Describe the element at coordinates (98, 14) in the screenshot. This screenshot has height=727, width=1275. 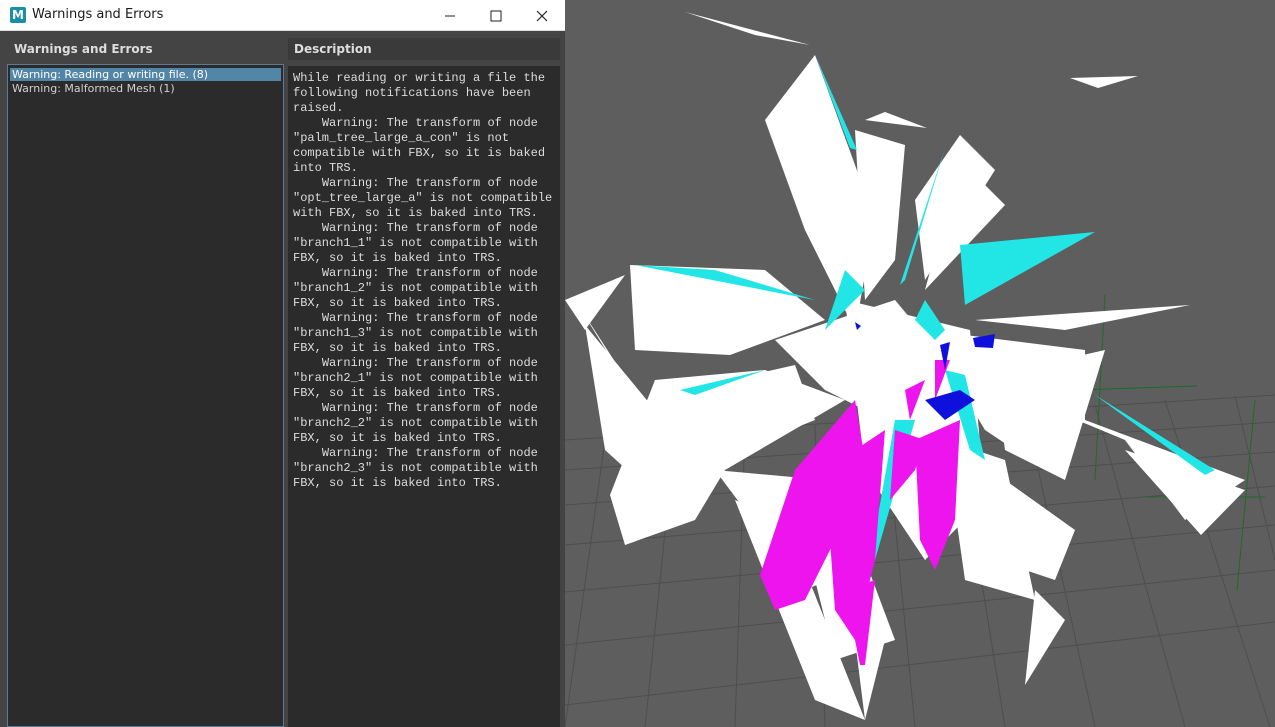
I see `window-title: Warnings and Errors` at that location.